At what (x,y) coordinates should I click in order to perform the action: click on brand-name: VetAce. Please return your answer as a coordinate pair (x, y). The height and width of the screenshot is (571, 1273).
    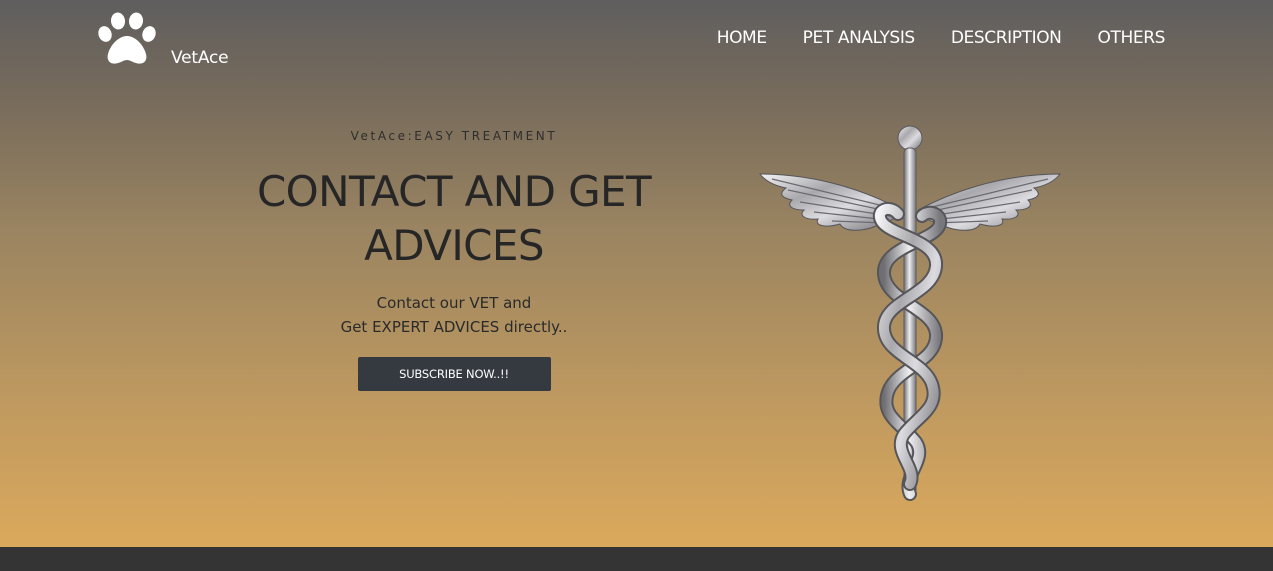
    Looking at the image, I should click on (200, 58).